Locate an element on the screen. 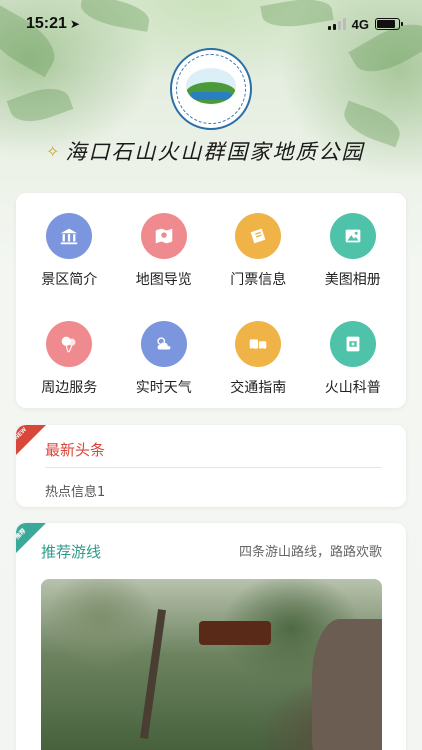 This screenshot has width=422, height=750. grid-item-science: 火山科普 is located at coordinates (353, 364).